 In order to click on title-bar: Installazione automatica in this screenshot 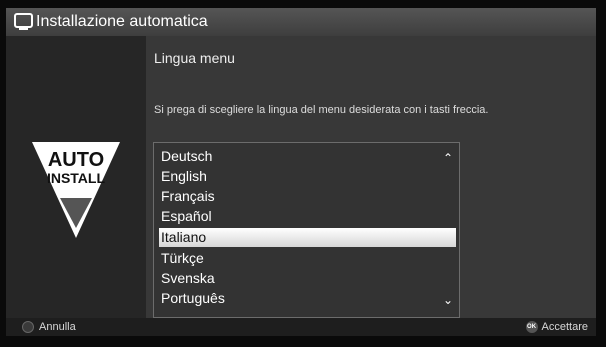, I will do `click(301, 22)`.